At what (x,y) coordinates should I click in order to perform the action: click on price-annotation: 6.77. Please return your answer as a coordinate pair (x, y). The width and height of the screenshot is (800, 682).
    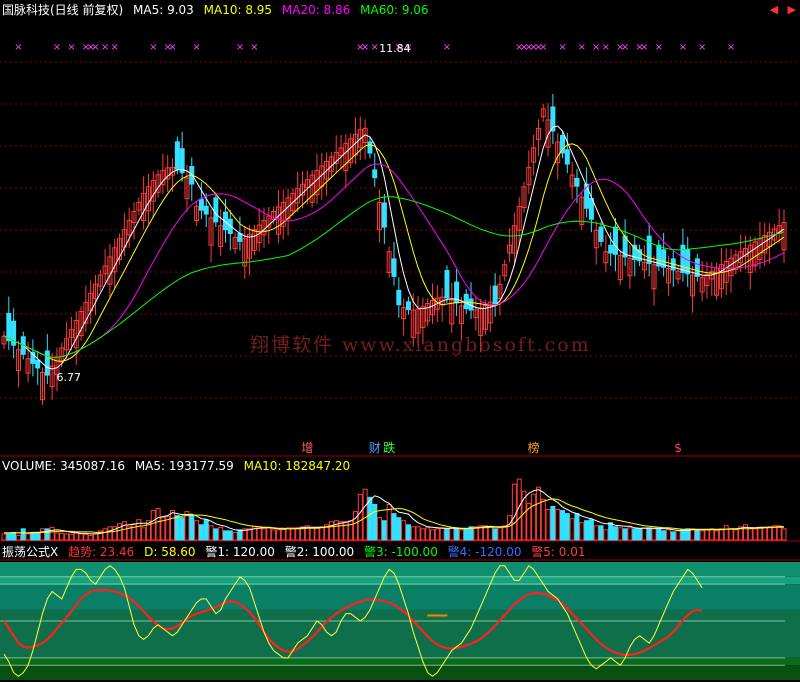
    Looking at the image, I should click on (69, 377).